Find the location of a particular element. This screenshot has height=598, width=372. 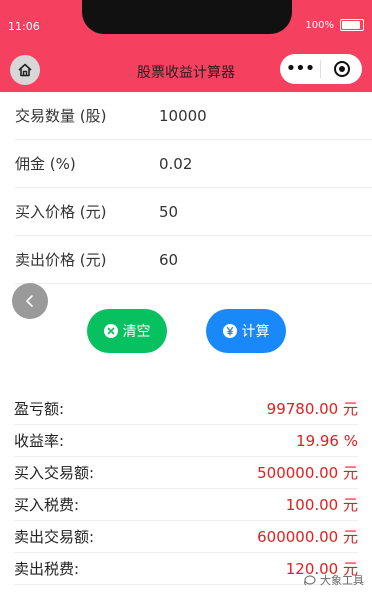

return-rate-value: 19.96 % is located at coordinates (327, 440).